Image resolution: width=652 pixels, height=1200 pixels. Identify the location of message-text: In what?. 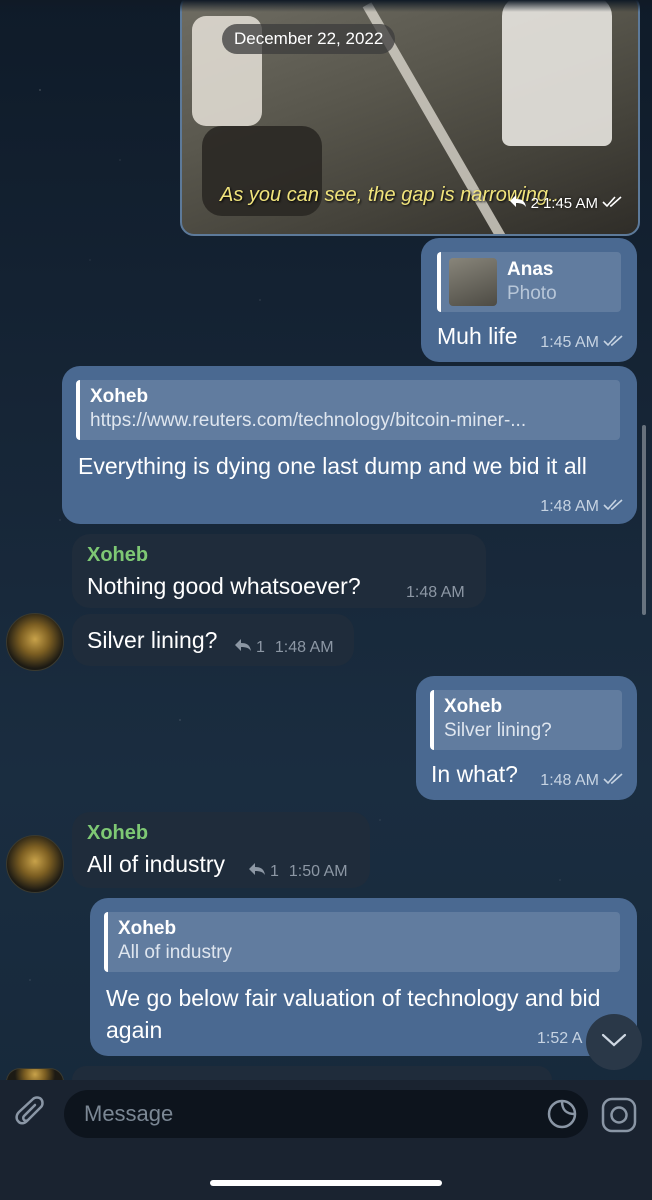
(474, 774).